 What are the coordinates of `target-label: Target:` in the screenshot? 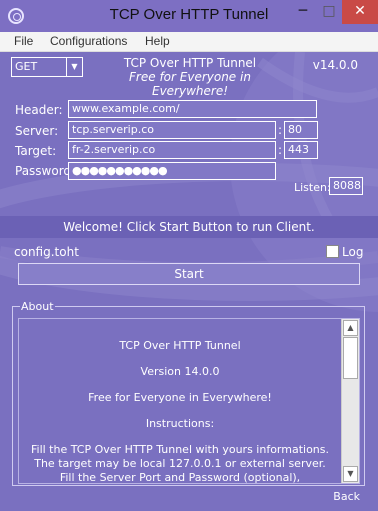 It's located at (36, 151).